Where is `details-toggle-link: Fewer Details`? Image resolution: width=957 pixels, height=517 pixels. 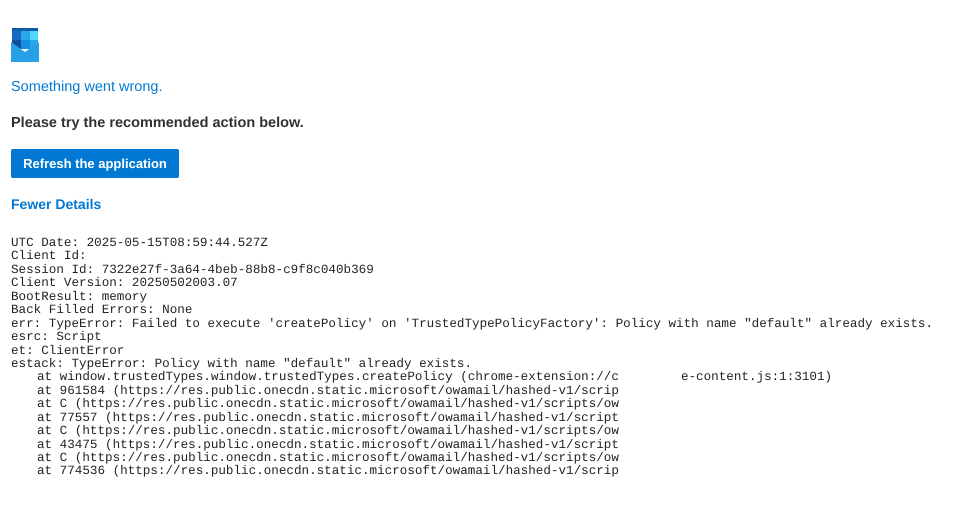 details-toggle-link: Fewer Details is located at coordinates (56, 204).